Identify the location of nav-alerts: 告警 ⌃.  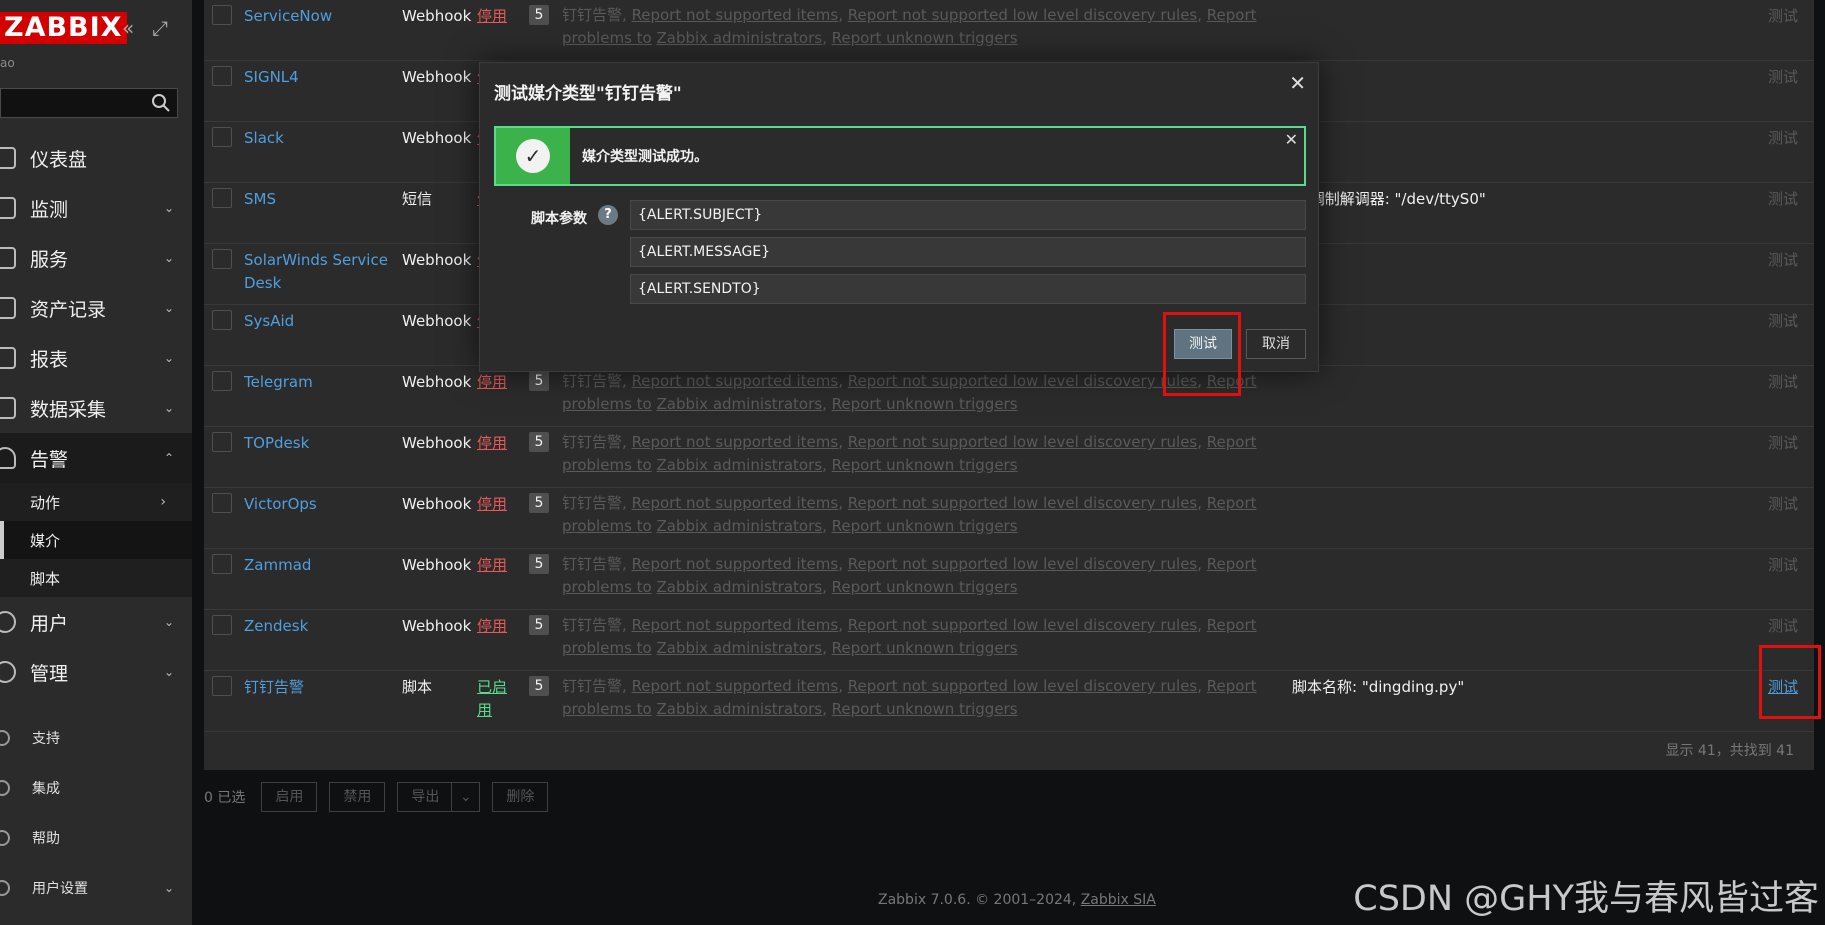
(96, 458).